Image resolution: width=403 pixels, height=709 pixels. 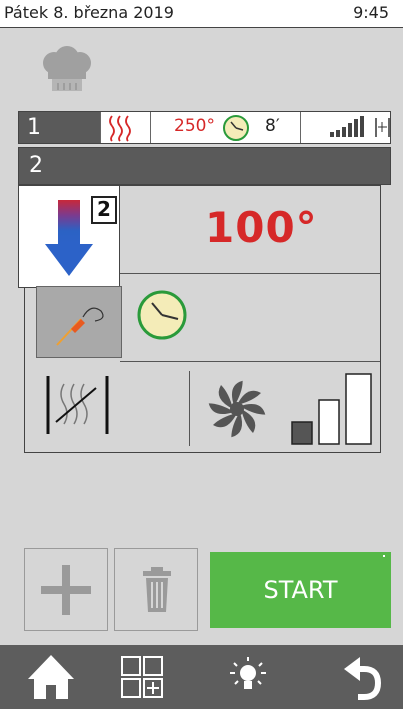 I want to click on target-temperature: 100°, so click(x=261, y=227).